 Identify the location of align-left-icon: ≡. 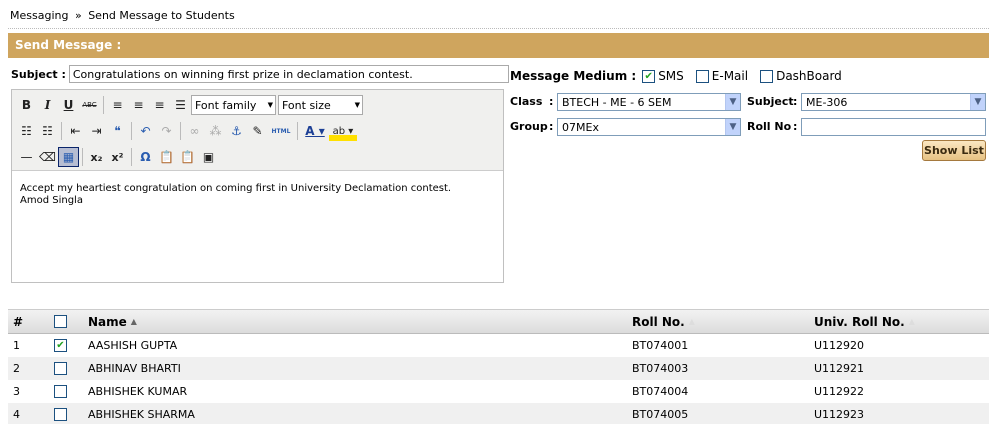
(117, 105).